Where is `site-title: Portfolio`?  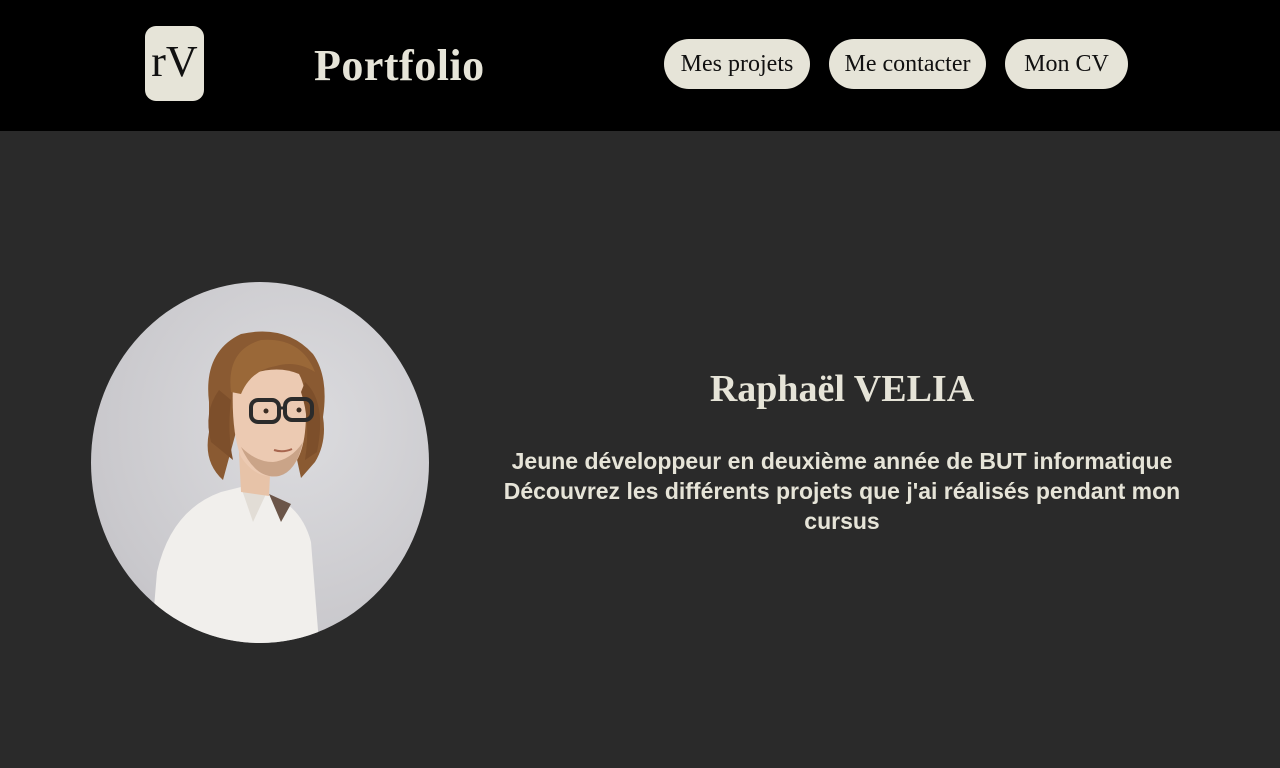
site-title: Portfolio is located at coordinates (399, 65).